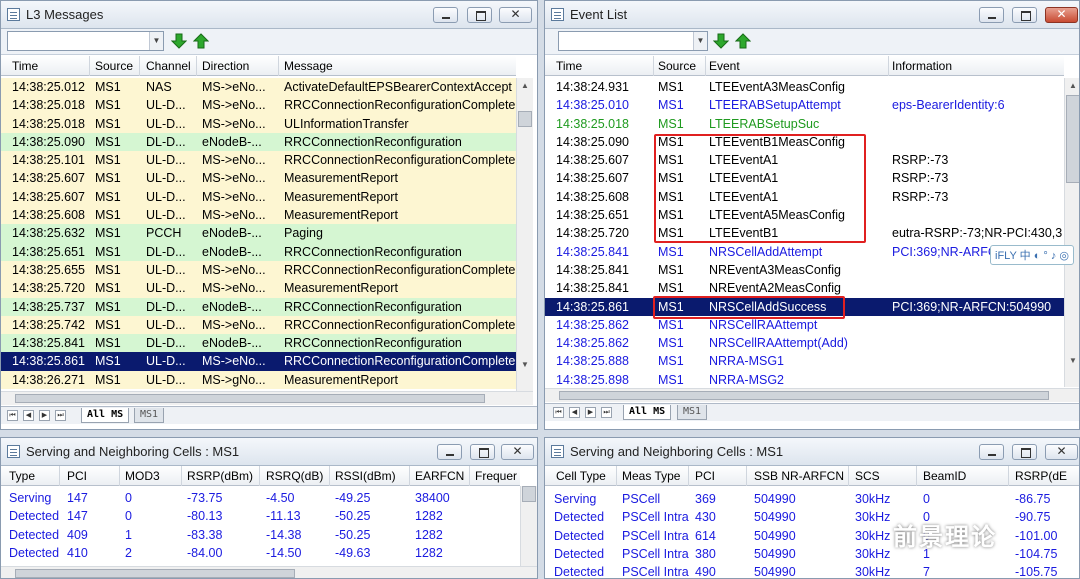 This screenshot has width=1080, height=579. I want to click on table-row: Detected 409 1 -83.38 -14.38 -50.25 1282, so click(260, 534).